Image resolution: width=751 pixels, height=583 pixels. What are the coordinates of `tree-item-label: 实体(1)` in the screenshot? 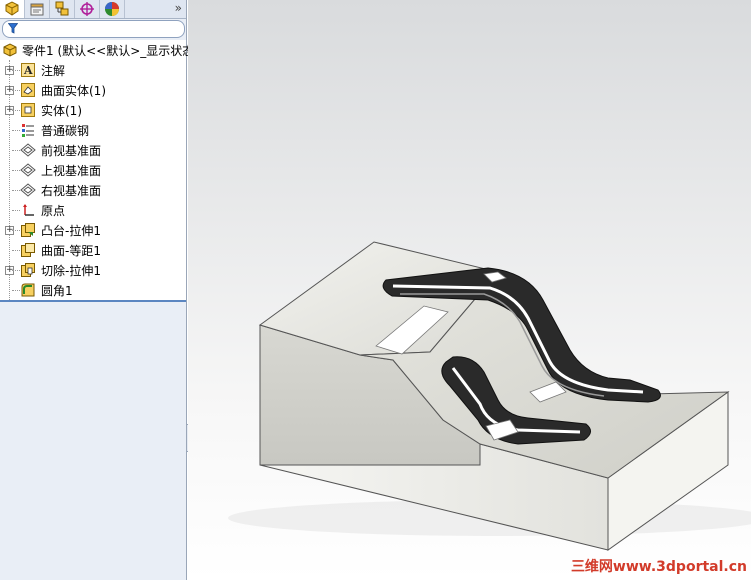 It's located at (61, 110).